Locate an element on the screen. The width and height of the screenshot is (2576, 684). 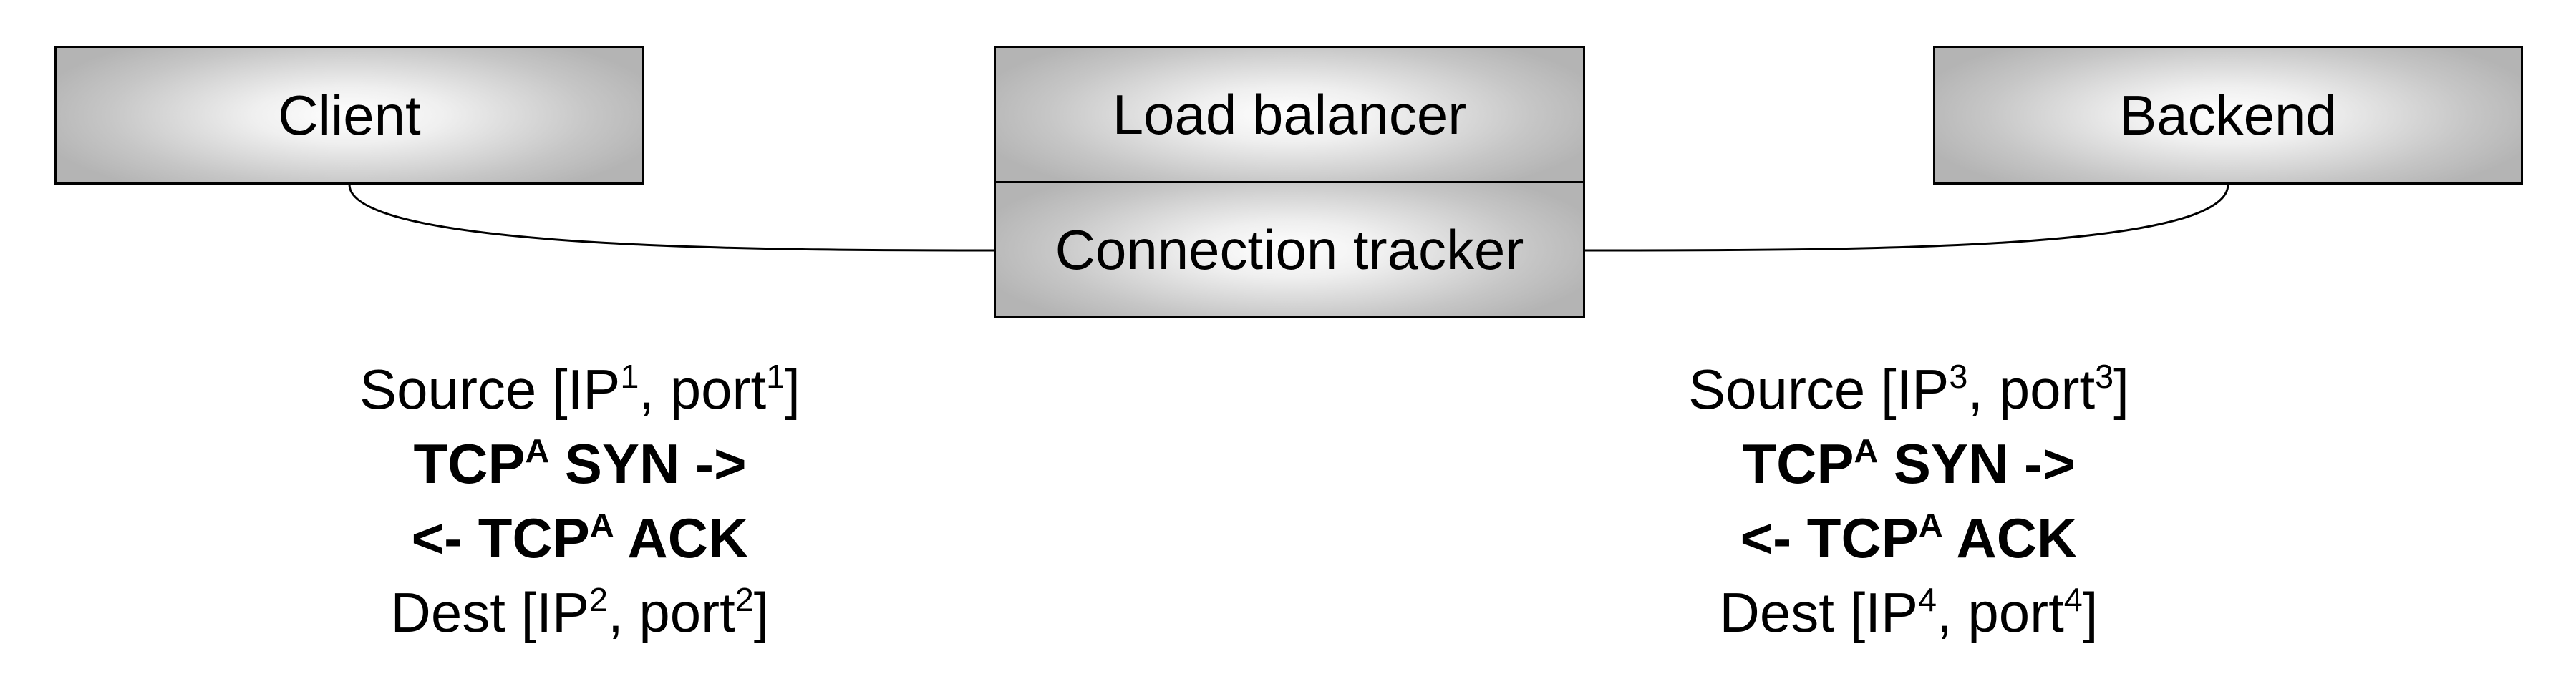
backend-syn-line: TCPA SYN -> is located at coordinates (1909, 463).